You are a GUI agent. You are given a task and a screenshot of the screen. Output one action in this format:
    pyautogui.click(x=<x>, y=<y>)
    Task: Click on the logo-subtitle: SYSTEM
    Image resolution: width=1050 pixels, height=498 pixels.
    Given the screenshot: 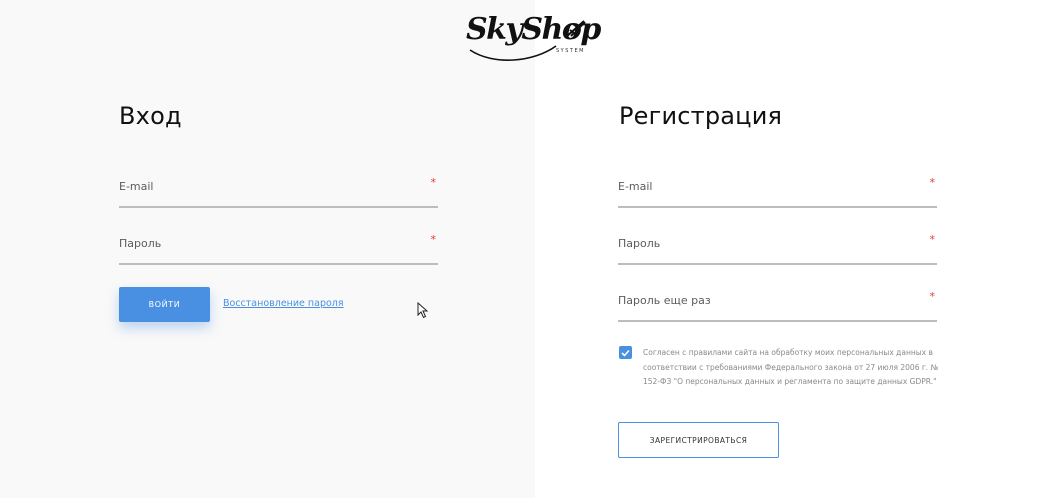 What is the action you would take?
    pyautogui.click(x=570, y=51)
    